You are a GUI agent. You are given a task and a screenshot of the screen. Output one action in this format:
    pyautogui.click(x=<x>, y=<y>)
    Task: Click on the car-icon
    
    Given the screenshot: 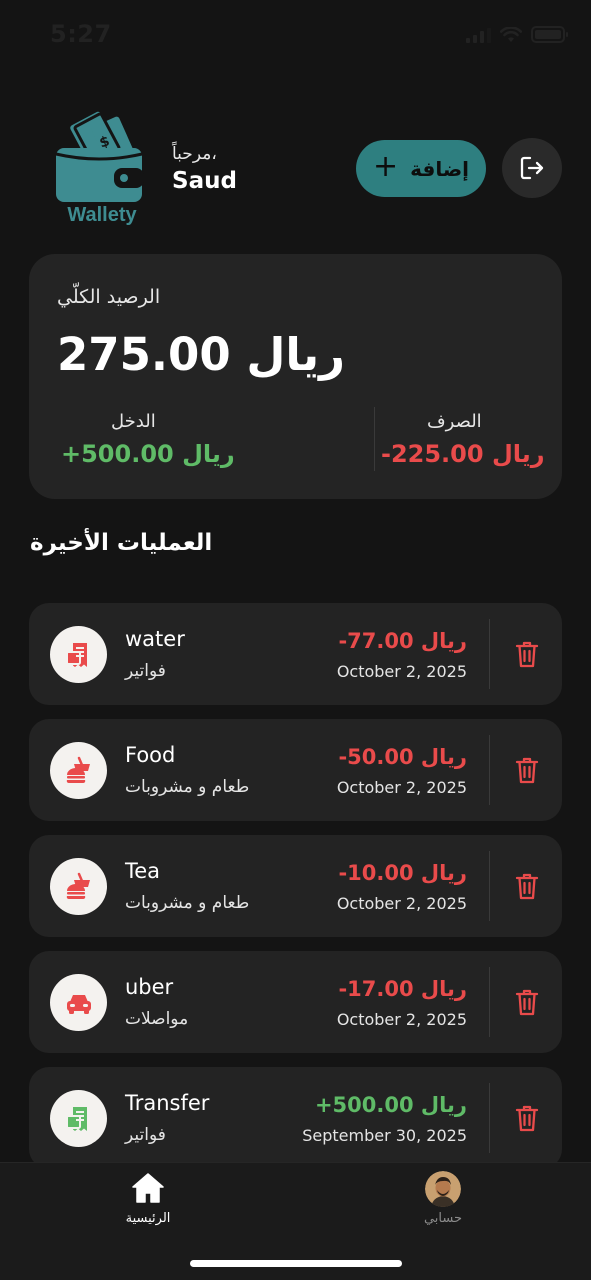 What is the action you would take?
    pyautogui.click(x=78, y=1002)
    